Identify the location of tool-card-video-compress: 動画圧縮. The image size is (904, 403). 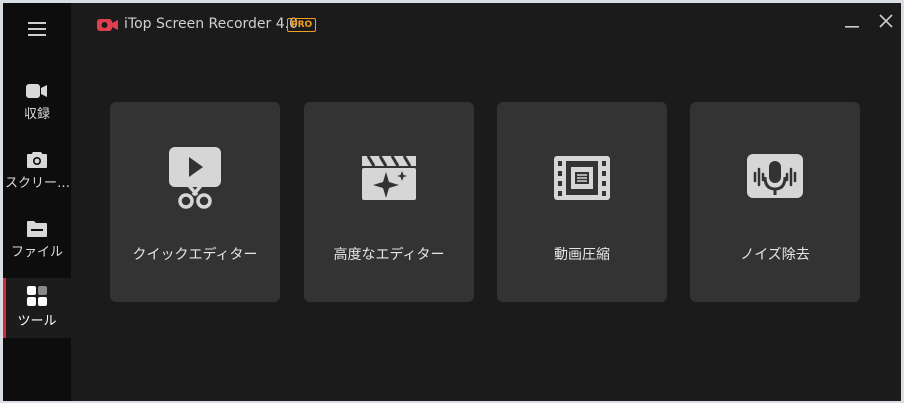
(582, 202).